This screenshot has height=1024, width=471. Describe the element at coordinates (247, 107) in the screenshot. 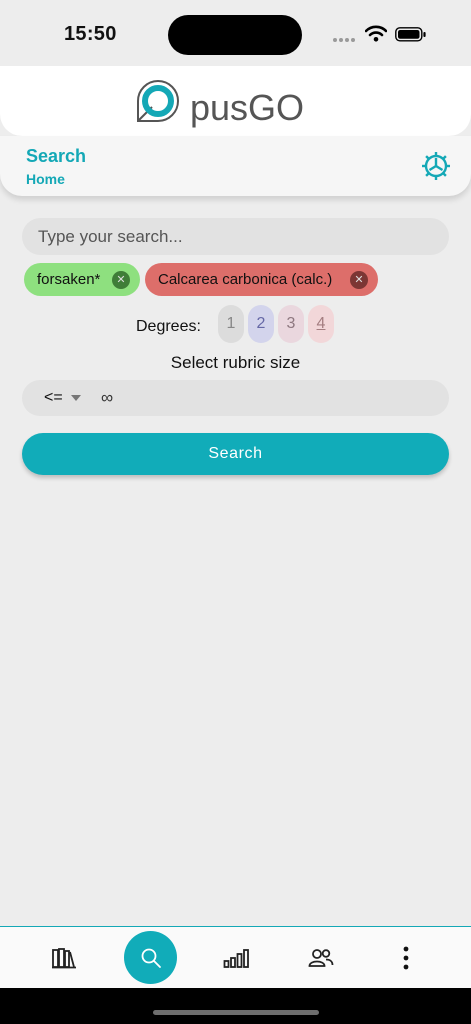

I see `logo-text: pusGO` at that location.